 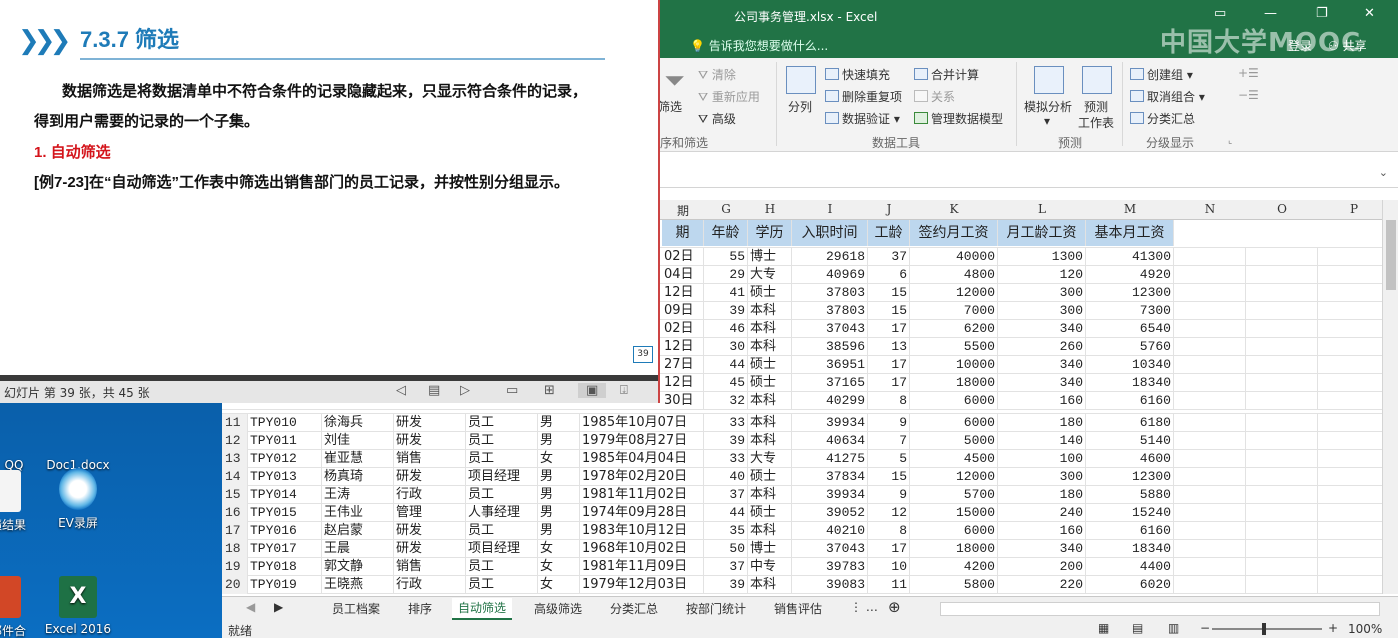 What do you see at coordinates (1161, 74) in the screenshot?
I see `group-button: 创建组 ▾` at bounding box center [1161, 74].